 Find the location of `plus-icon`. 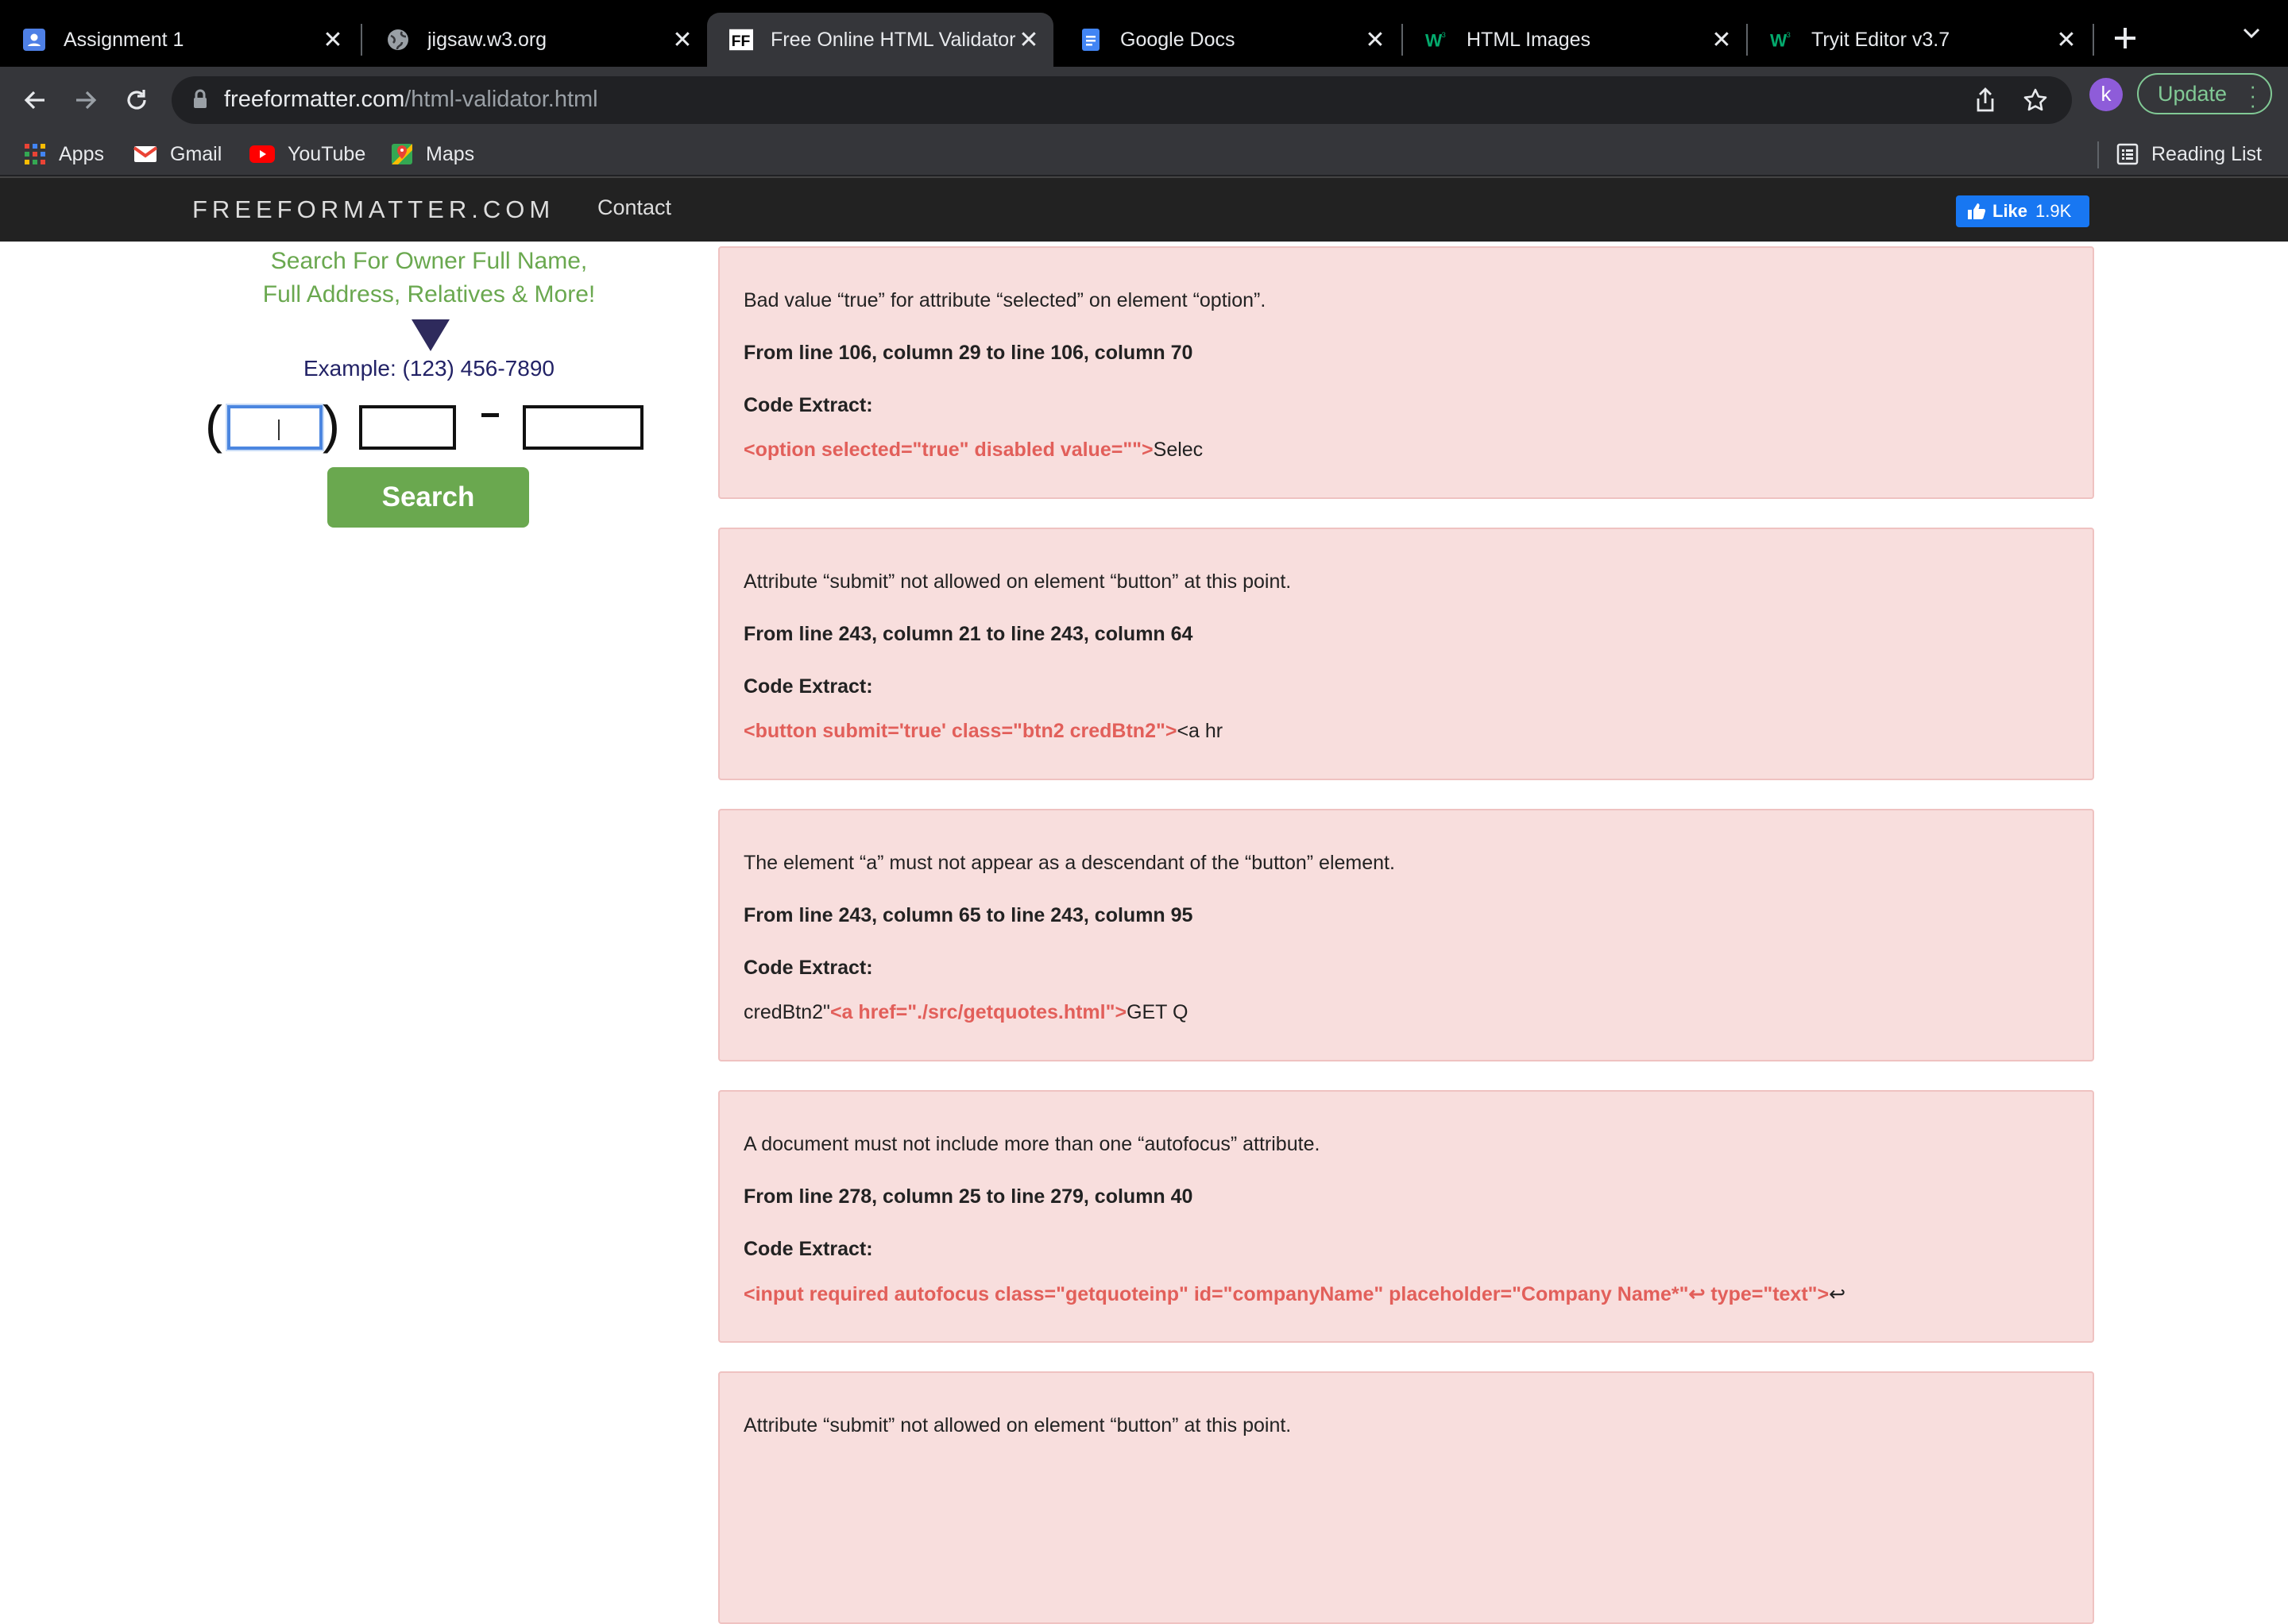

plus-icon is located at coordinates (2125, 38).